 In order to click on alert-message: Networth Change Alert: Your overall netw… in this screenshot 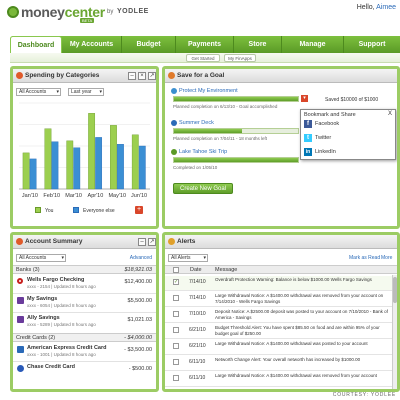, I will do `click(288, 359)`.